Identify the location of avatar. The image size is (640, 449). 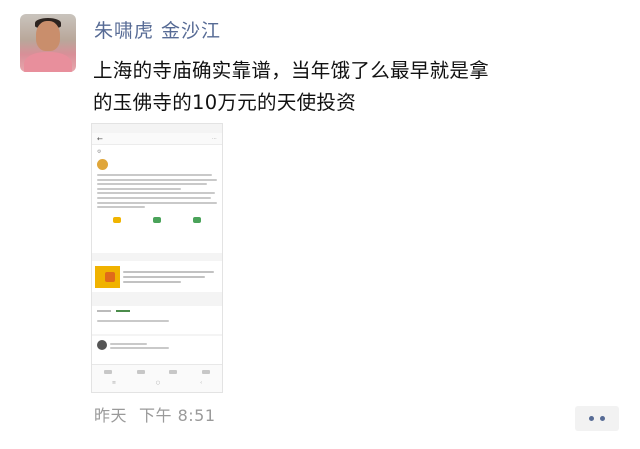
(48, 43).